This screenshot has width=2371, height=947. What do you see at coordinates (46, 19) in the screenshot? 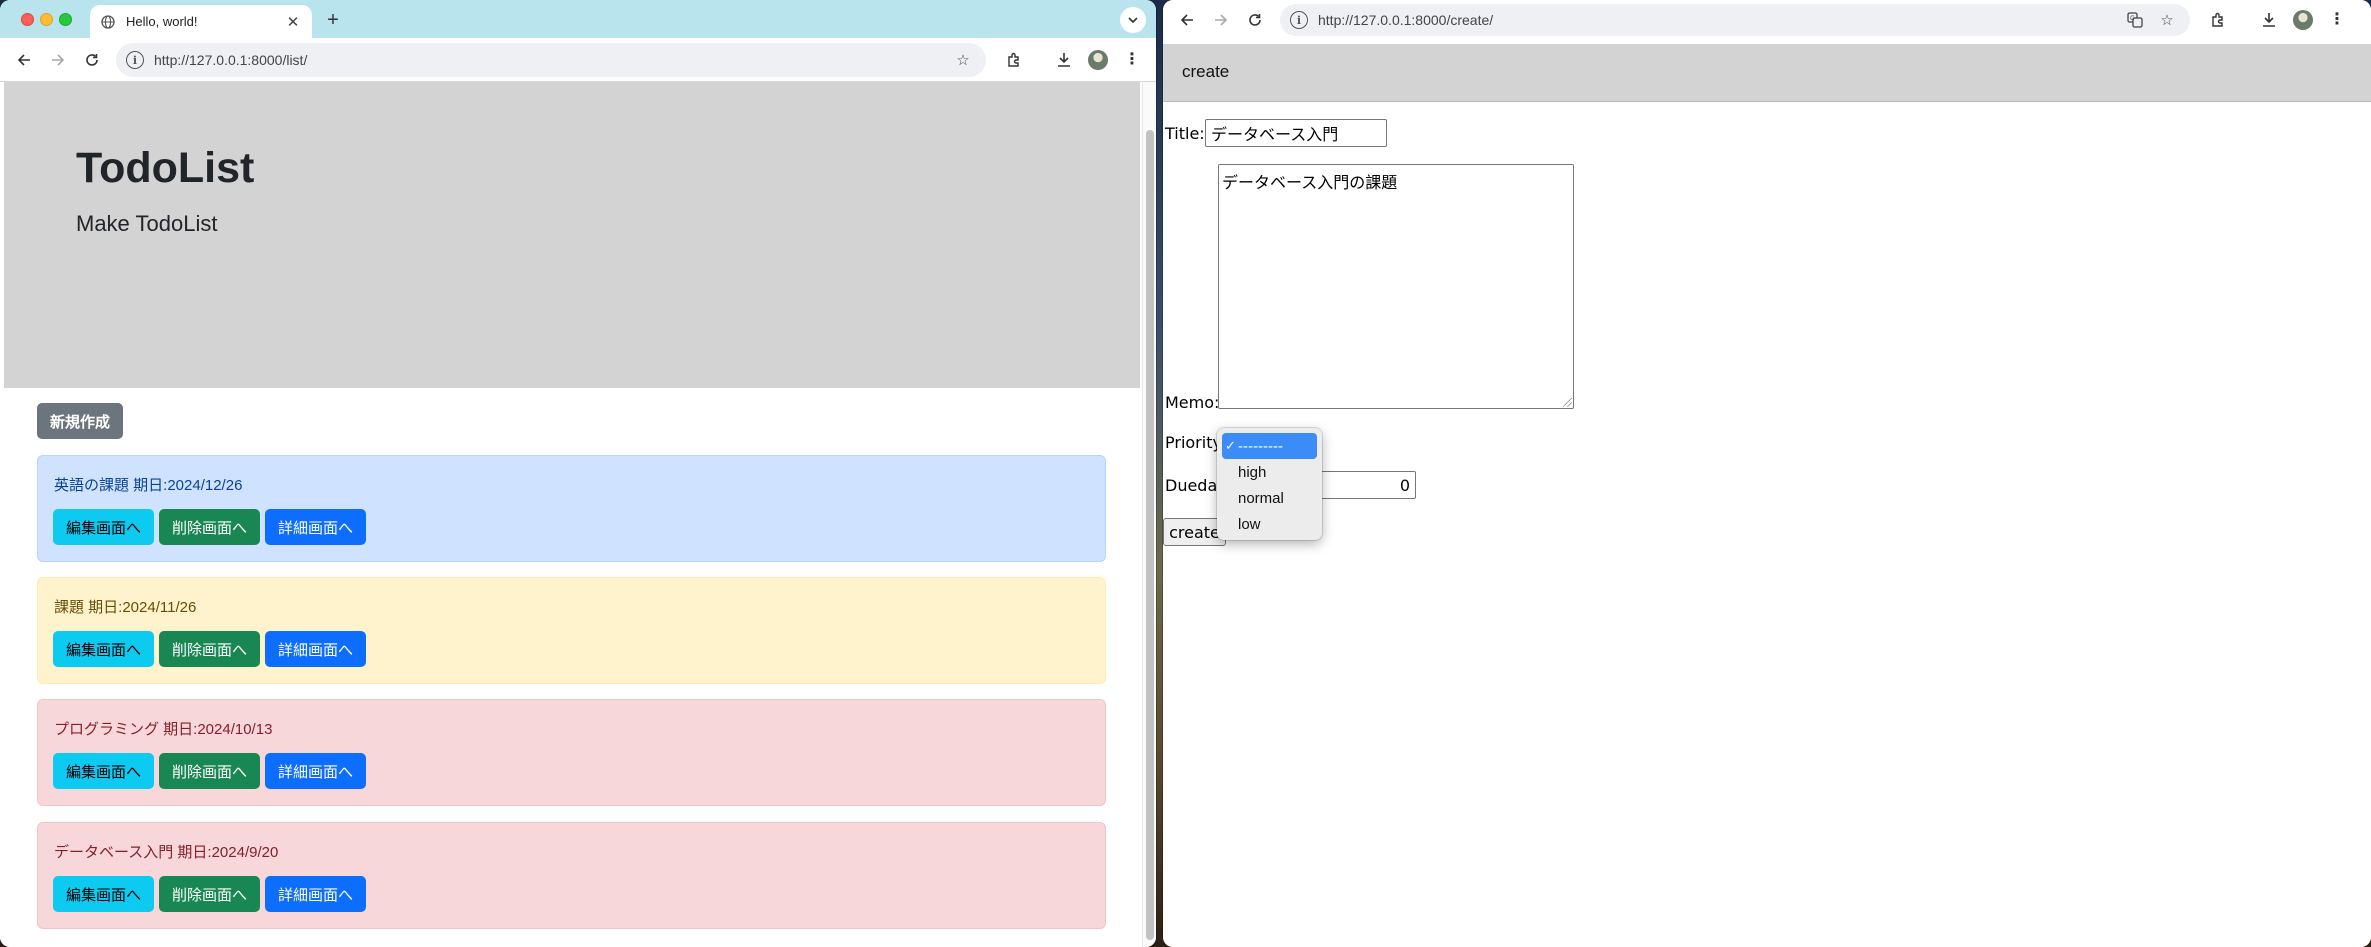
I see `minimize-window-button` at bounding box center [46, 19].